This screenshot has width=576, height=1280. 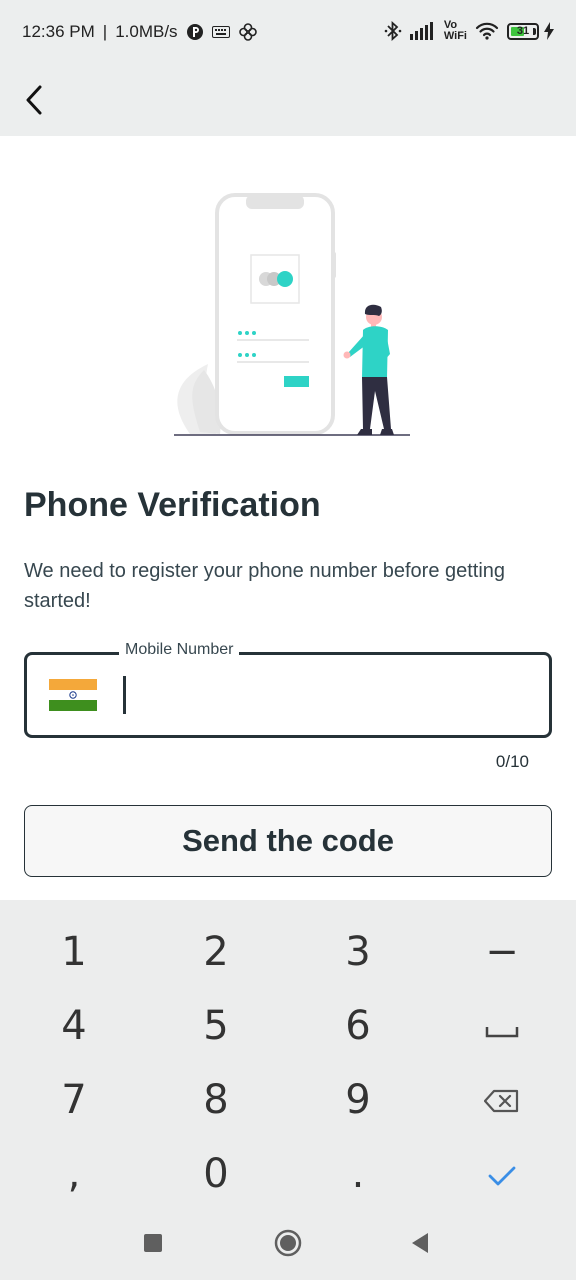 What do you see at coordinates (74, 952) in the screenshot?
I see `key-1: 1` at bounding box center [74, 952].